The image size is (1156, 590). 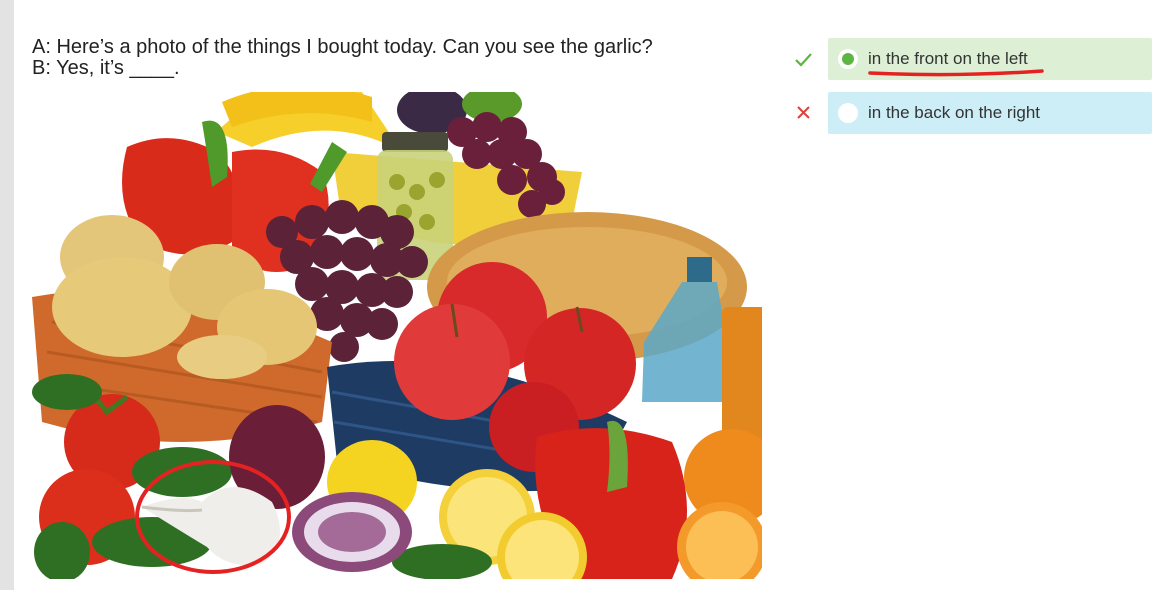 I want to click on answer-option-incorrect: in the back on the right, so click(x=990, y=113).